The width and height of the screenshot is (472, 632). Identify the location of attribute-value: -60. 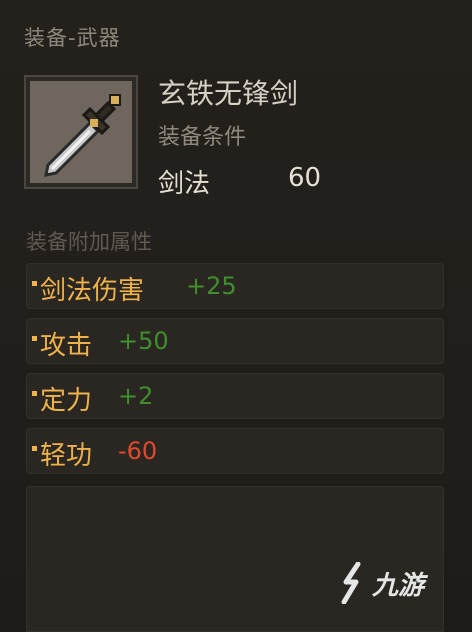
(138, 451).